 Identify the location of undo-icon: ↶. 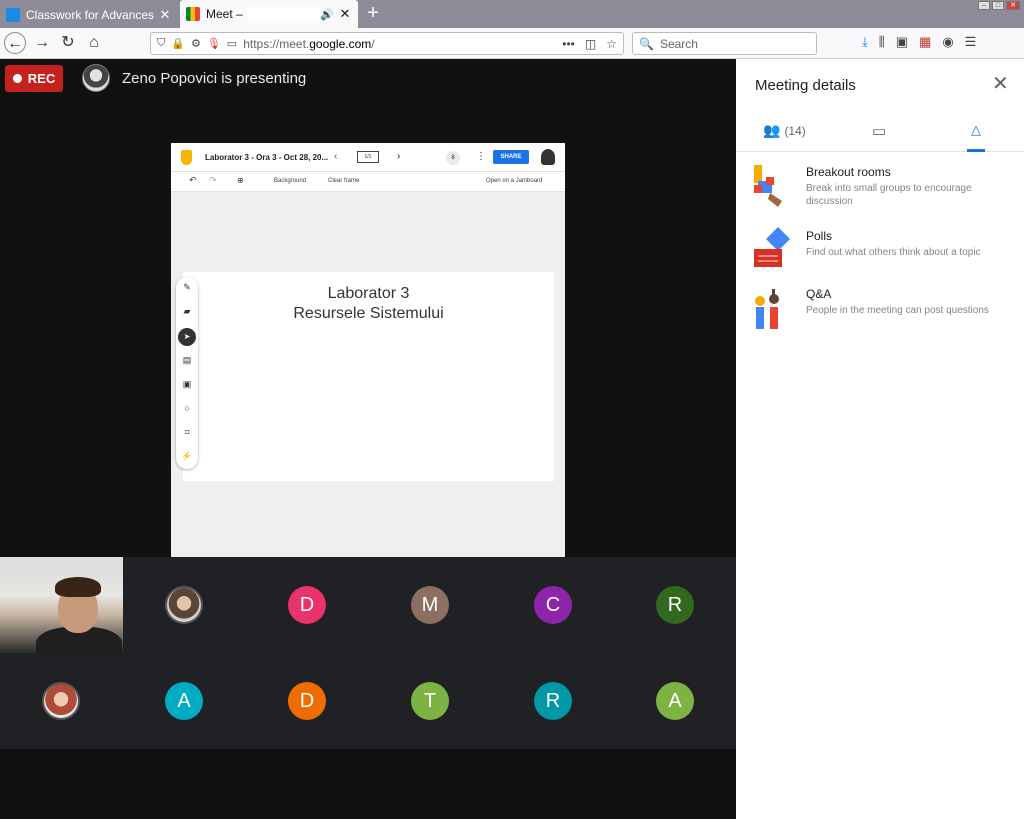
(193, 180).